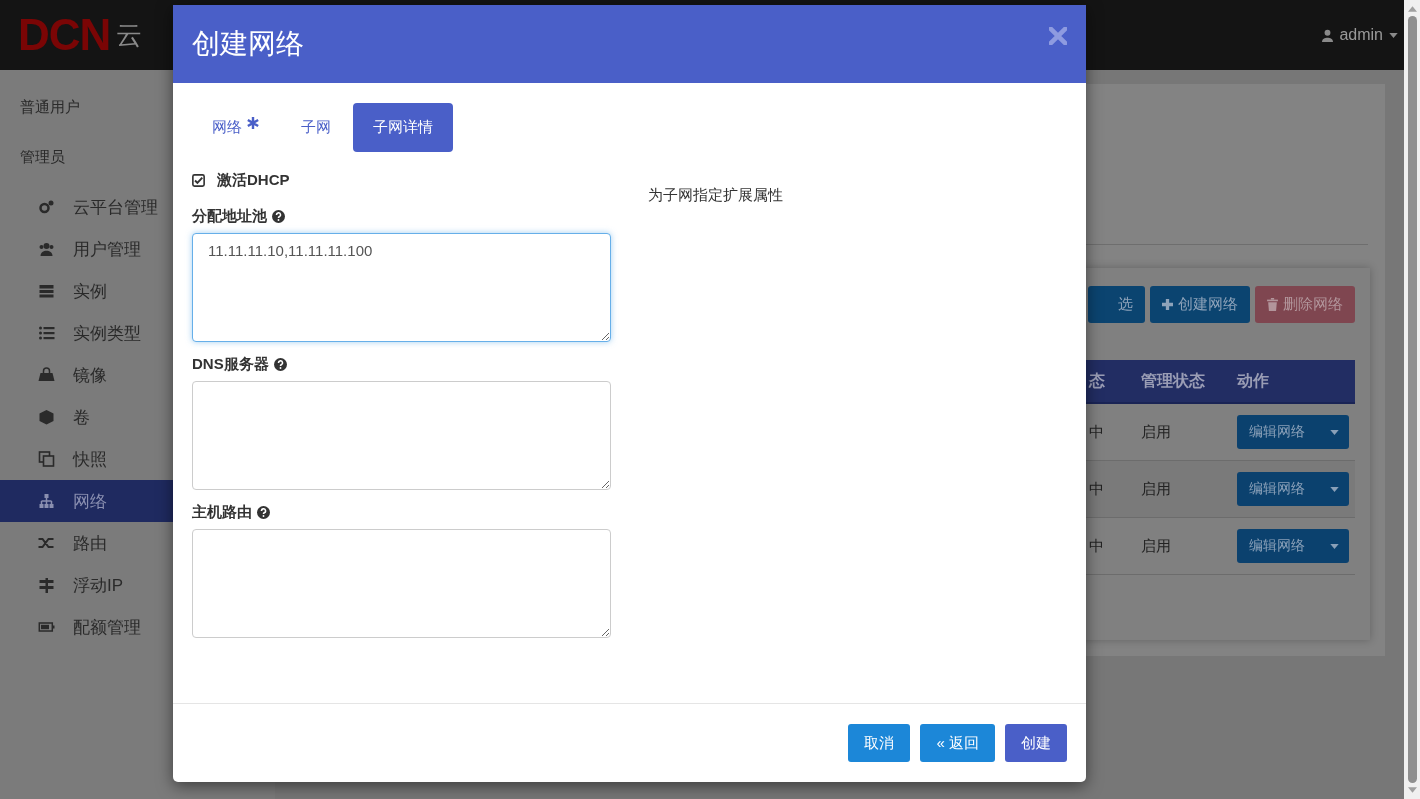 This screenshot has width=1420, height=799. Describe the element at coordinates (46, 375) in the screenshot. I see `bag-icon` at that location.